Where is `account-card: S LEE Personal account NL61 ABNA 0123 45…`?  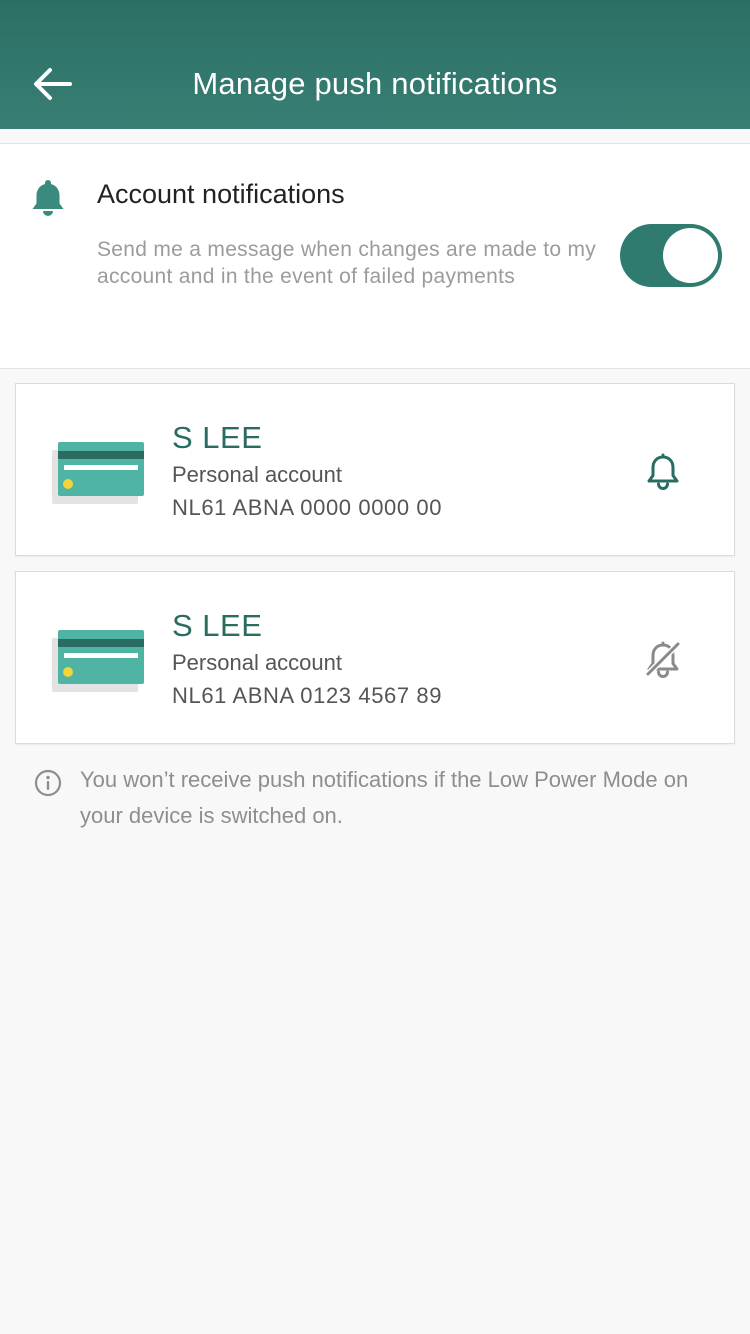 account-card: S LEE Personal account NL61 ABNA 0123 45… is located at coordinates (375, 657).